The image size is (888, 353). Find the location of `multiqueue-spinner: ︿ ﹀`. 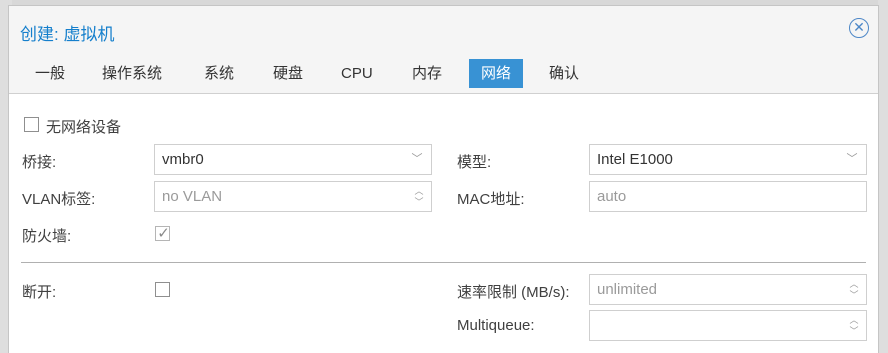

multiqueue-spinner: ︿ ﹀ is located at coordinates (854, 326).